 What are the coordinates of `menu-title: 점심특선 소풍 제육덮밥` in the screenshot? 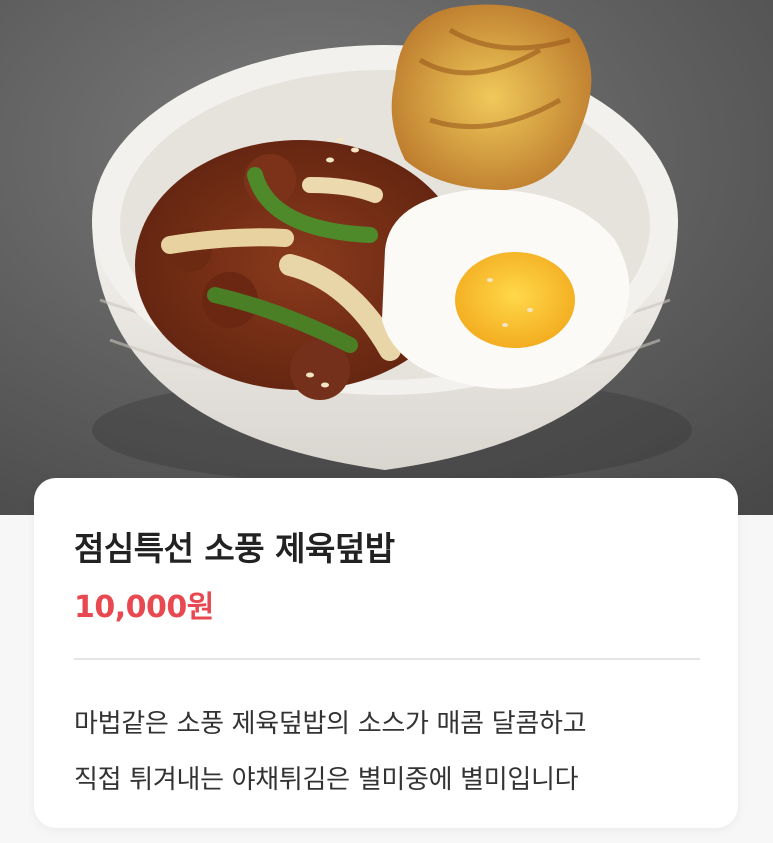 It's located at (234, 548).